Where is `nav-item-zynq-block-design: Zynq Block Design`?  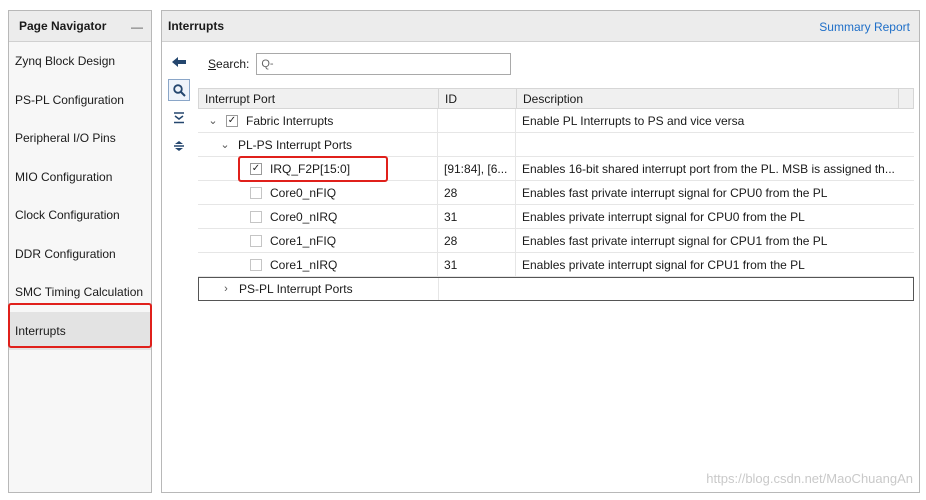 nav-item-zynq-block-design: Zynq Block Design is located at coordinates (80, 61).